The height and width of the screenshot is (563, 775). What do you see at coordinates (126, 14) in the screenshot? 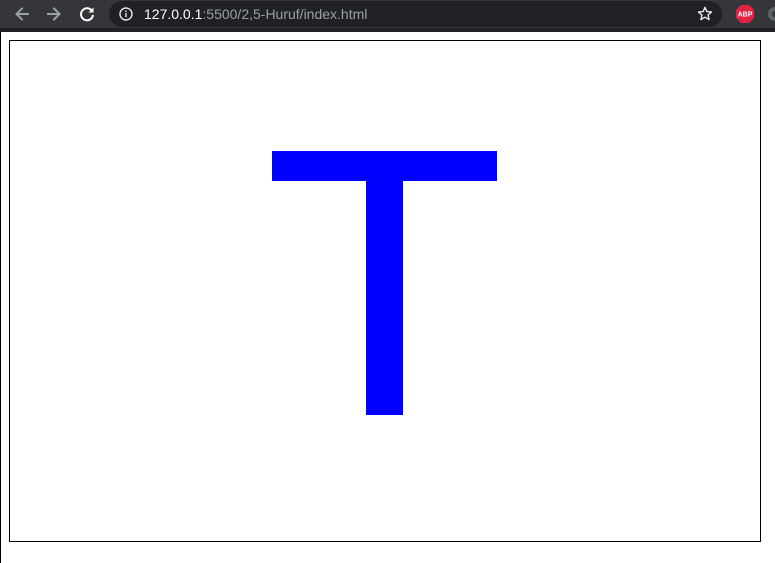
I see `info-icon` at bounding box center [126, 14].